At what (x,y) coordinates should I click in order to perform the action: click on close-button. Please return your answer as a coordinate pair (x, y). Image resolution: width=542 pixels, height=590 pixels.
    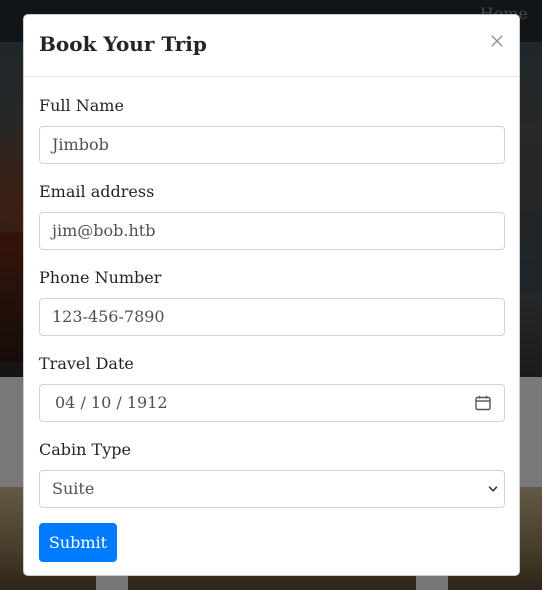
    Looking at the image, I should click on (497, 41).